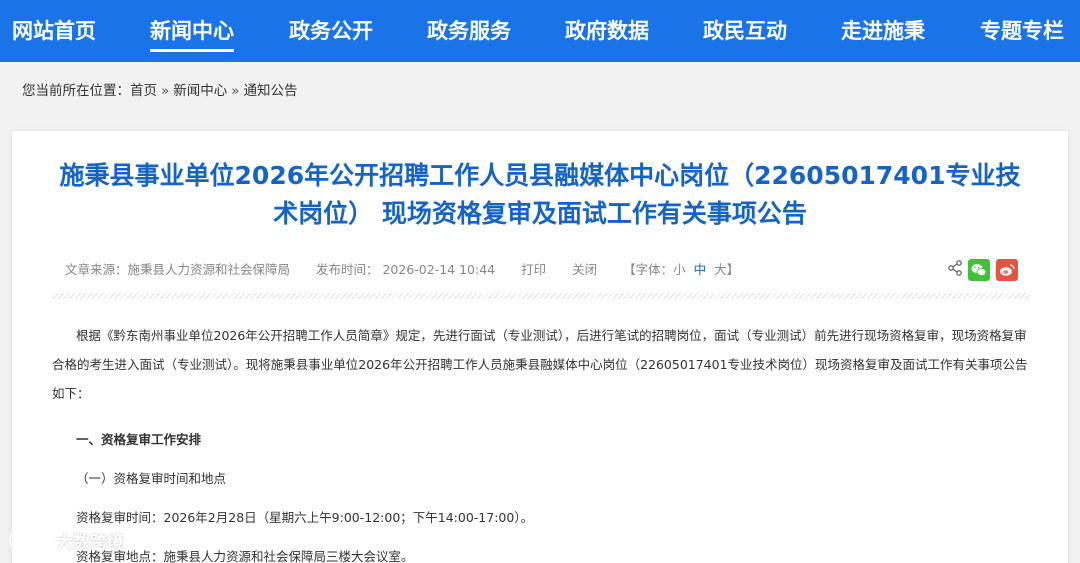 The image size is (1080, 563). What do you see at coordinates (883, 31) in the screenshot?
I see `nav-item-about: 走进施秉` at bounding box center [883, 31].